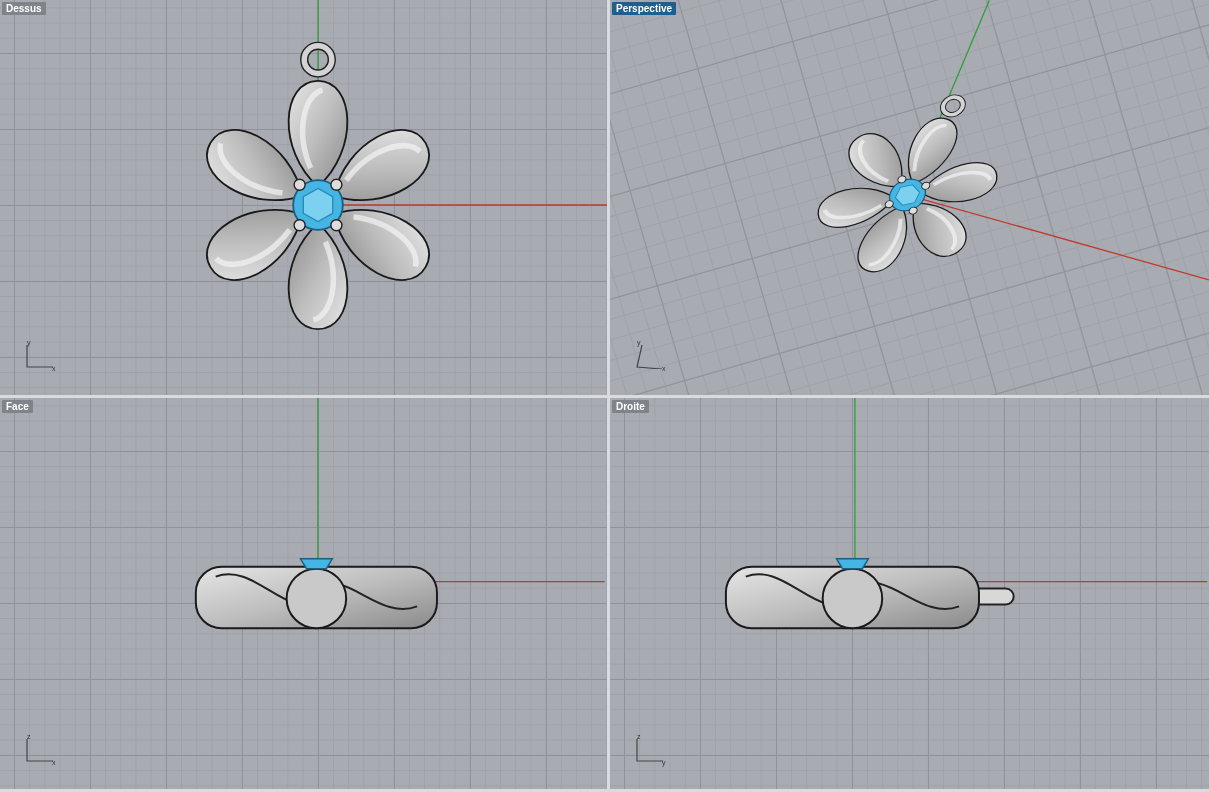  Describe the element at coordinates (644, 8) in the screenshot. I see `viewport-title: Perspective` at that location.